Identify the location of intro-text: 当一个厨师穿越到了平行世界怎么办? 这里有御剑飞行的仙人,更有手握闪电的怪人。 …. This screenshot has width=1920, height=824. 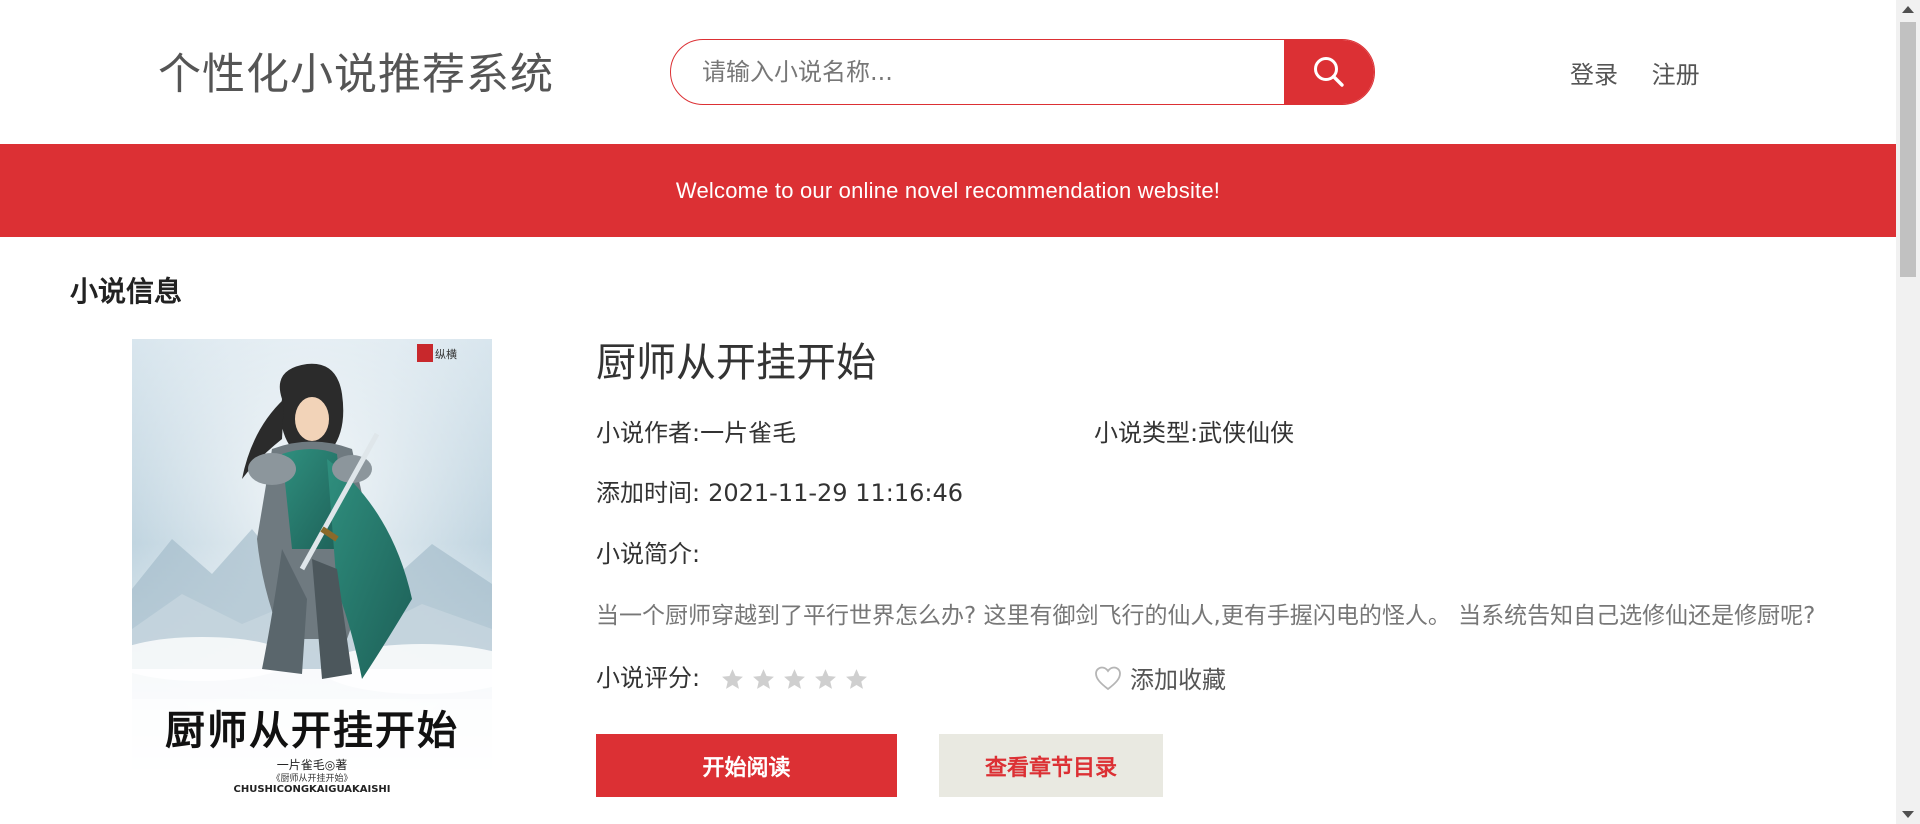
(1206, 616).